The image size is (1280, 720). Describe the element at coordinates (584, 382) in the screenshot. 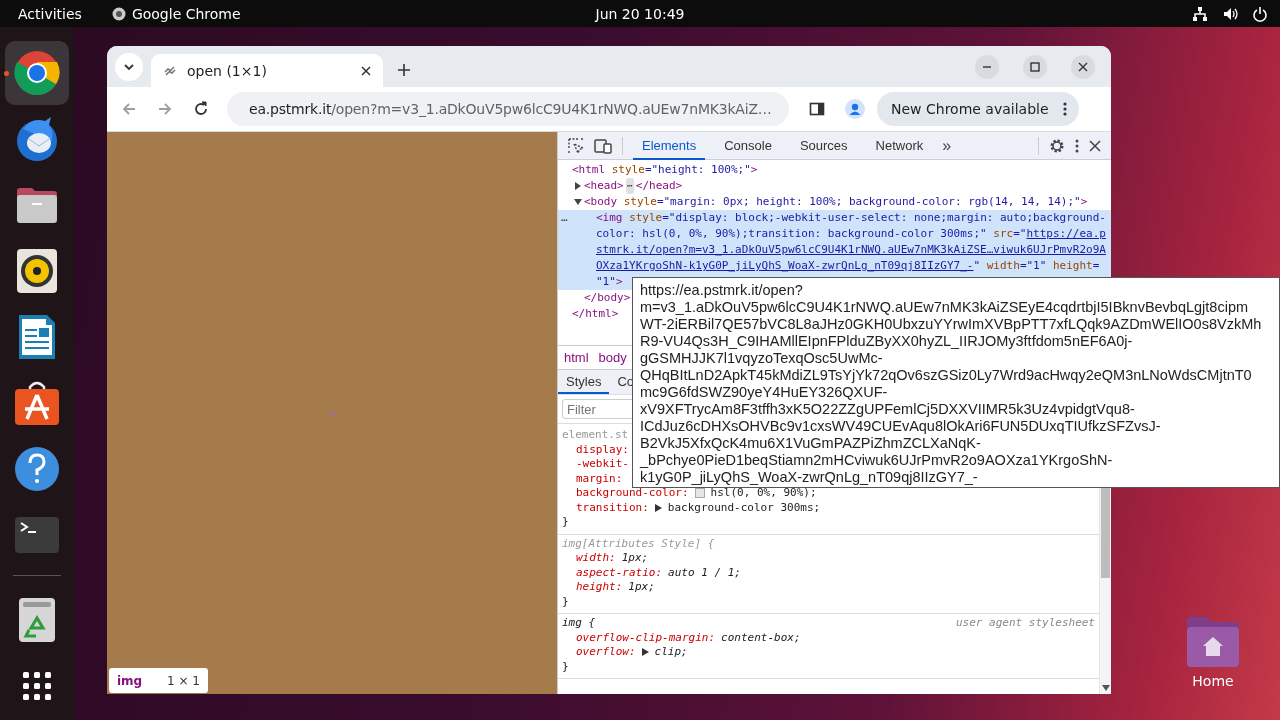

I see `styles-tab: Styles` at that location.